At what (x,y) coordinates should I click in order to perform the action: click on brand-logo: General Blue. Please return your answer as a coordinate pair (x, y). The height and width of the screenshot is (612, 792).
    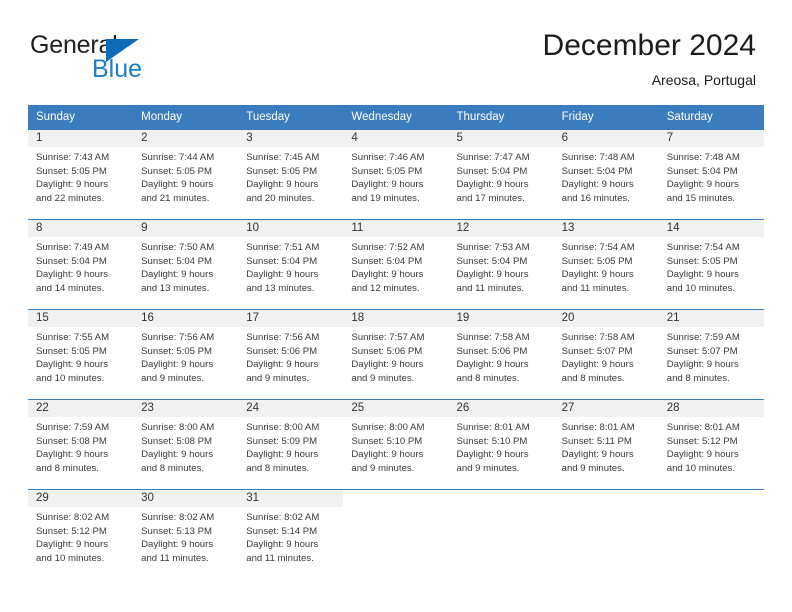
    Looking at the image, I should click on (140, 60).